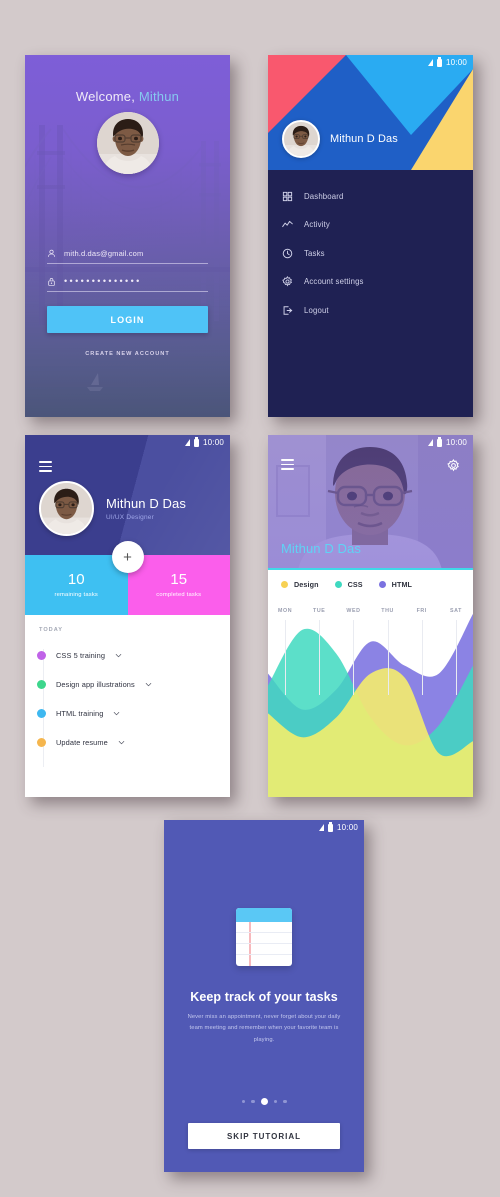 The image size is (500, 1197). I want to click on stat-label: completed tasks, so click(179, 594).